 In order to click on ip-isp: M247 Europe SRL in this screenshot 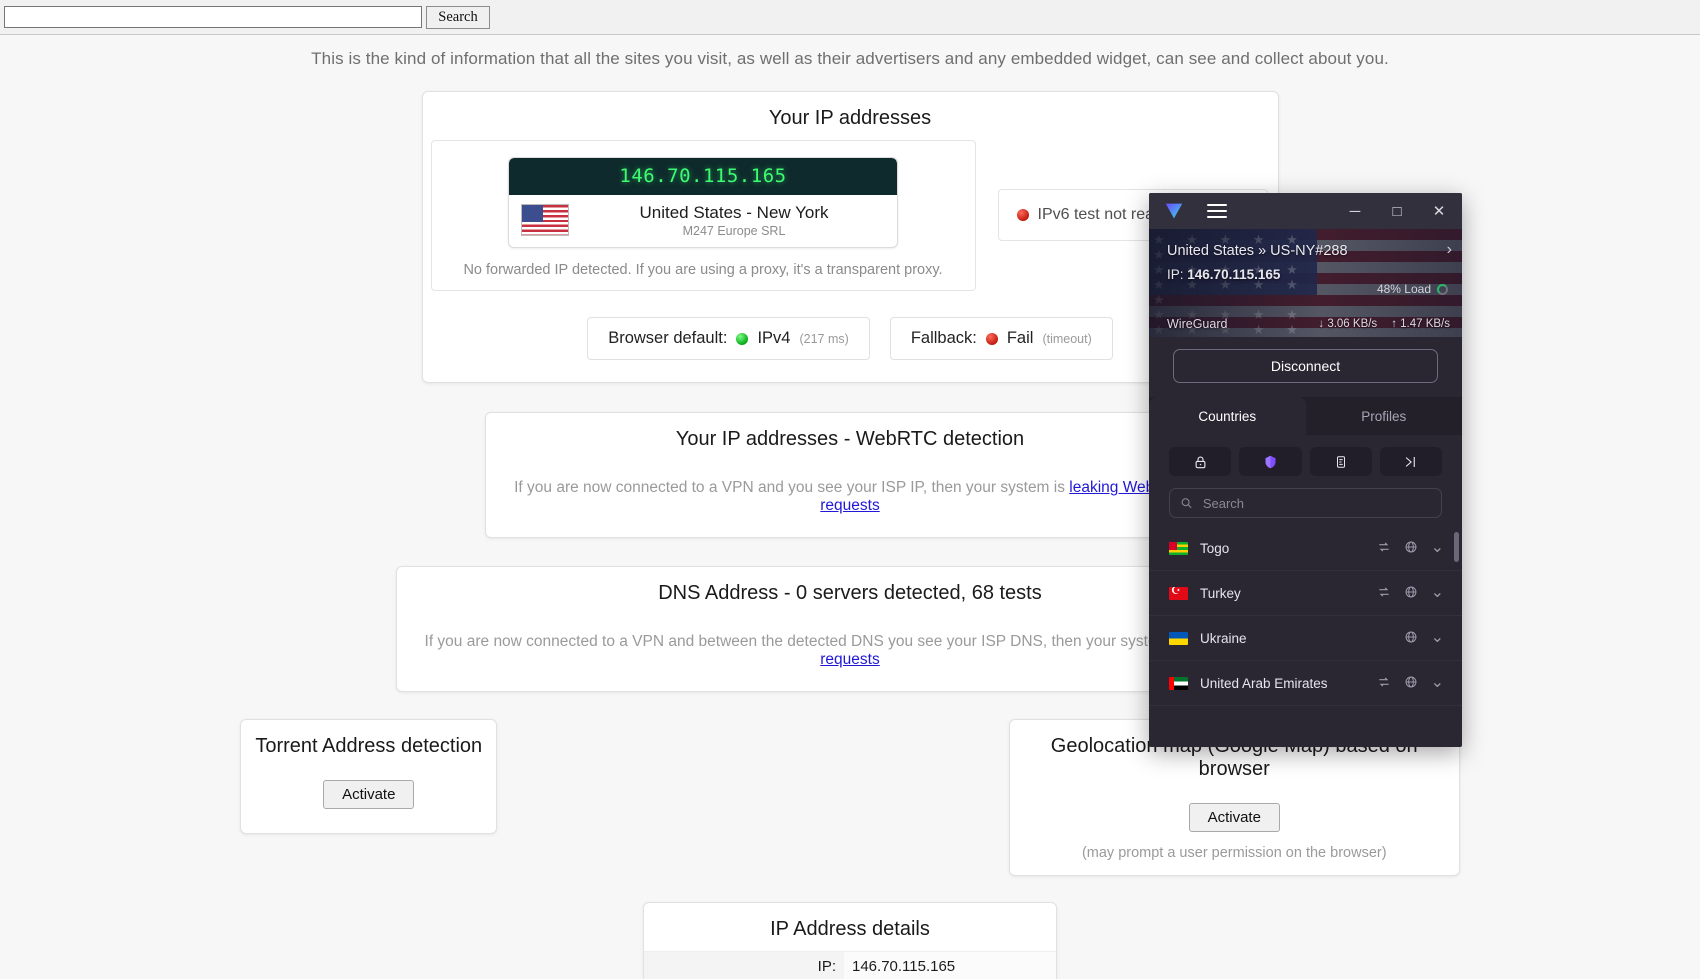, I will do `click(734, 231)`.